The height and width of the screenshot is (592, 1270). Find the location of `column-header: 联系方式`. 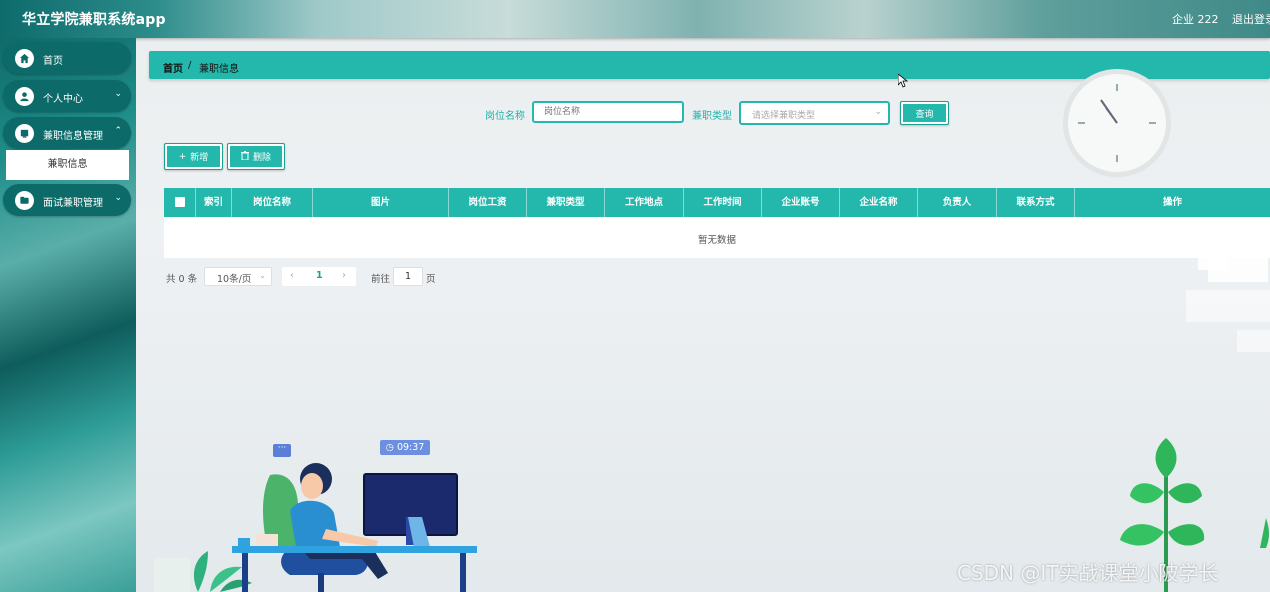

column-header: 联系方式 is located at coordinates (1036, 202).